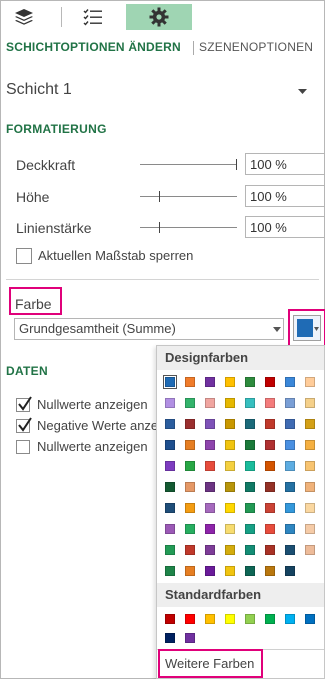 The image size is (325, 679). What do you see at coordinates (188, 227) in the screenshot?
I see `thickness-slider` at bounding box center [188, 227].